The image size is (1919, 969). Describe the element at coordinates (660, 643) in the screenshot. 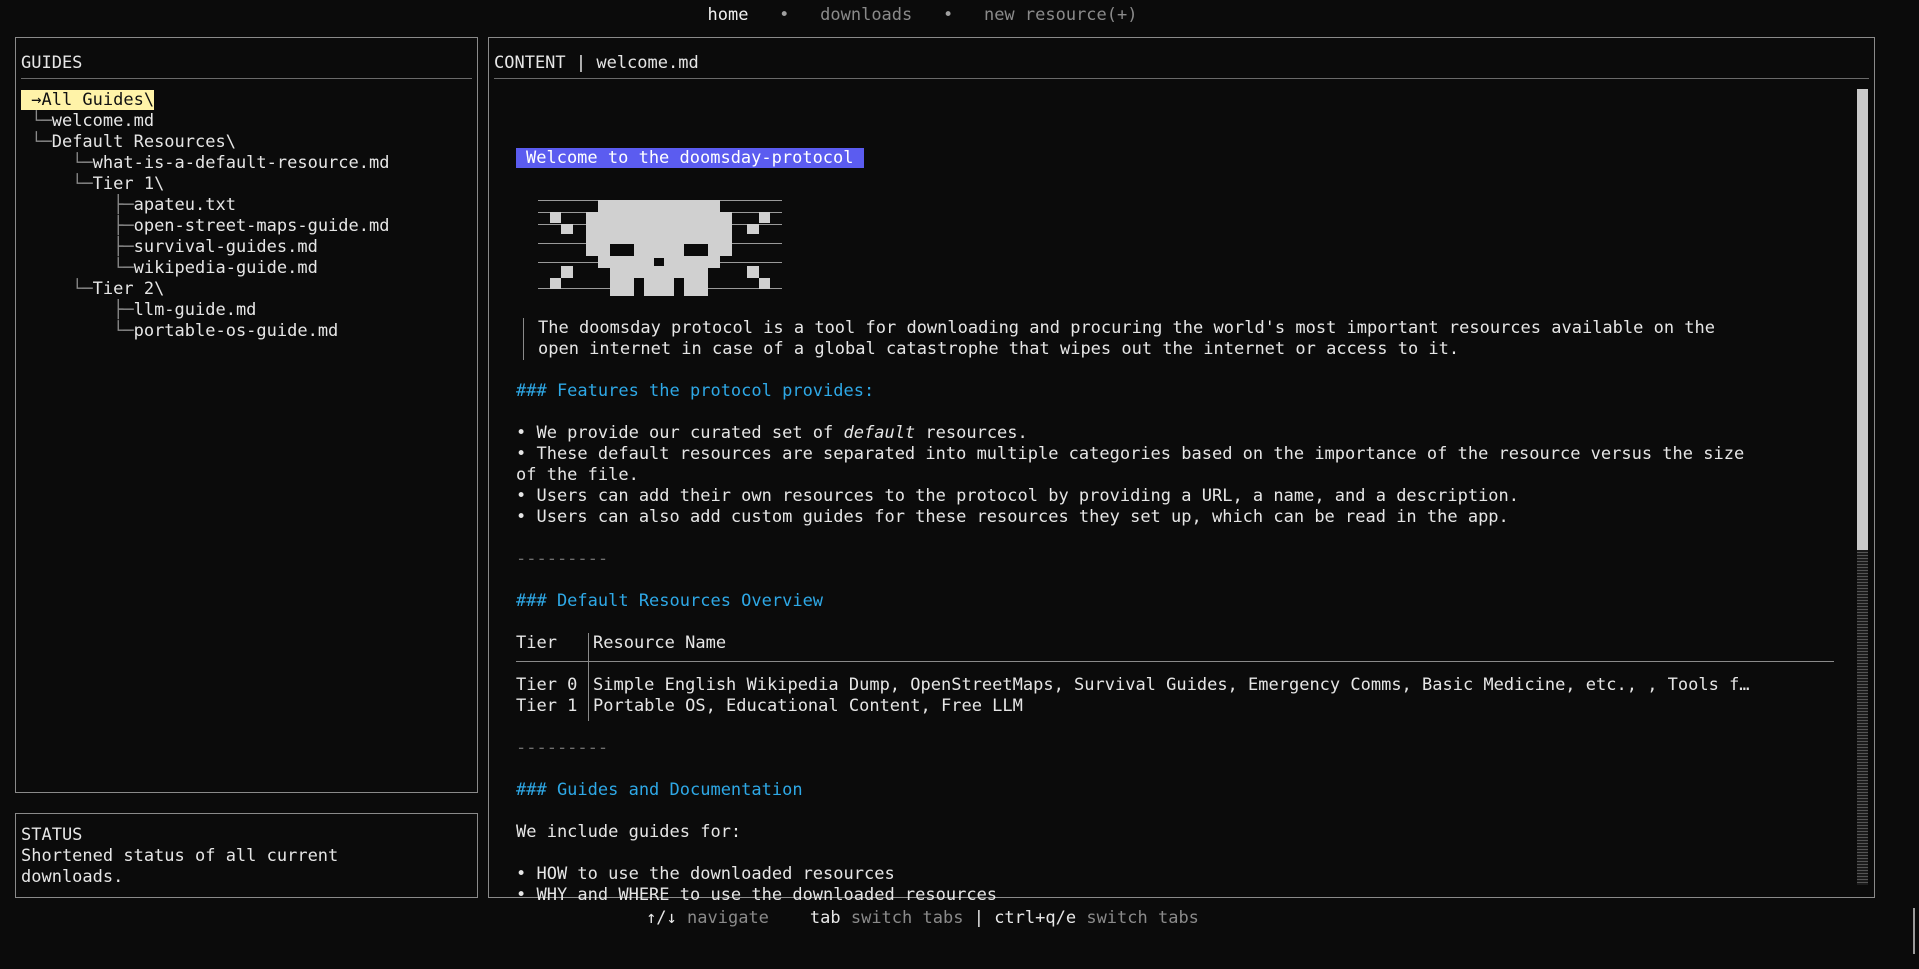

I see `table-header-resource: Resource Name` at that location.